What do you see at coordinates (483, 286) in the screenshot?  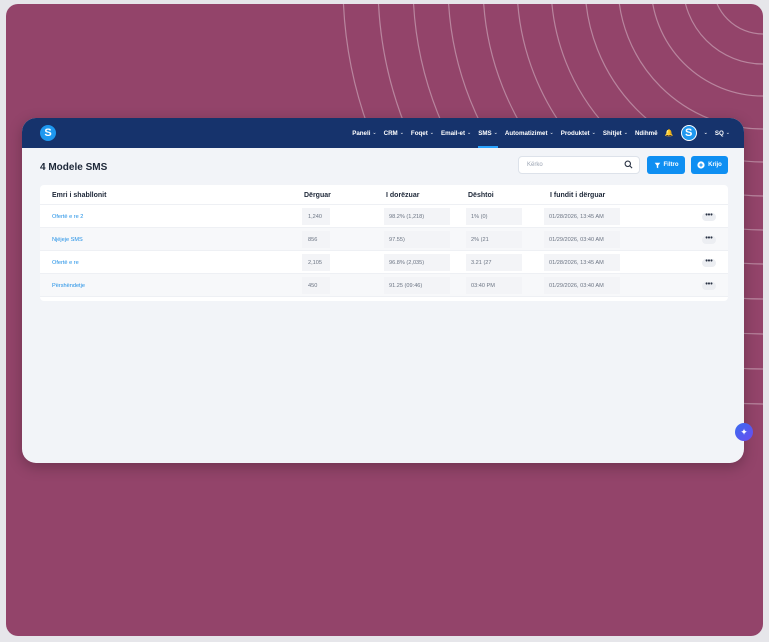 I see `cell-failed: 03:40 PM` at bounding box center [483, 286].